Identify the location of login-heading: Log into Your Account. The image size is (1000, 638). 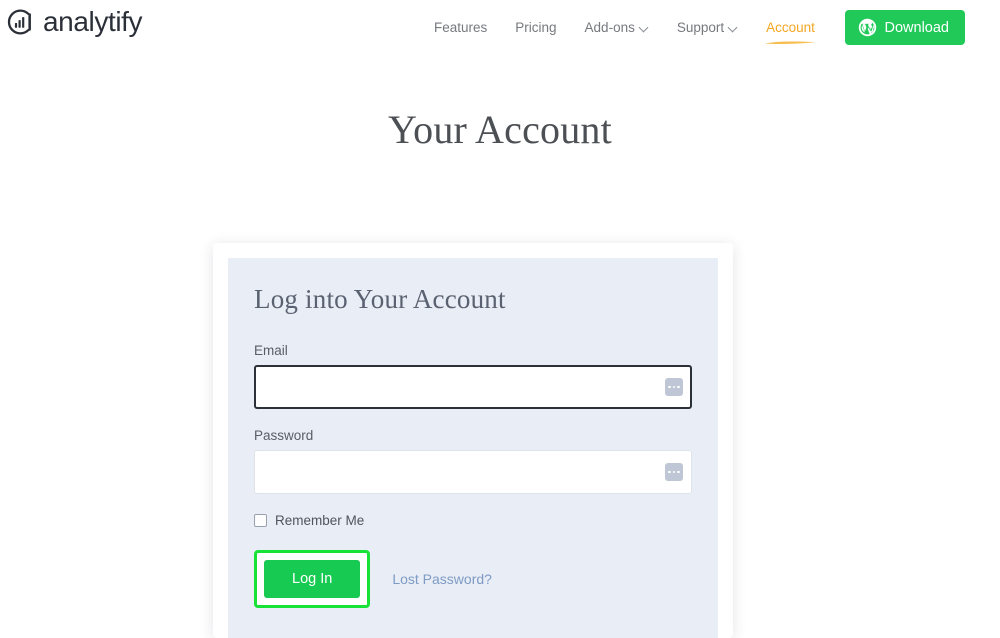
(380, 299).